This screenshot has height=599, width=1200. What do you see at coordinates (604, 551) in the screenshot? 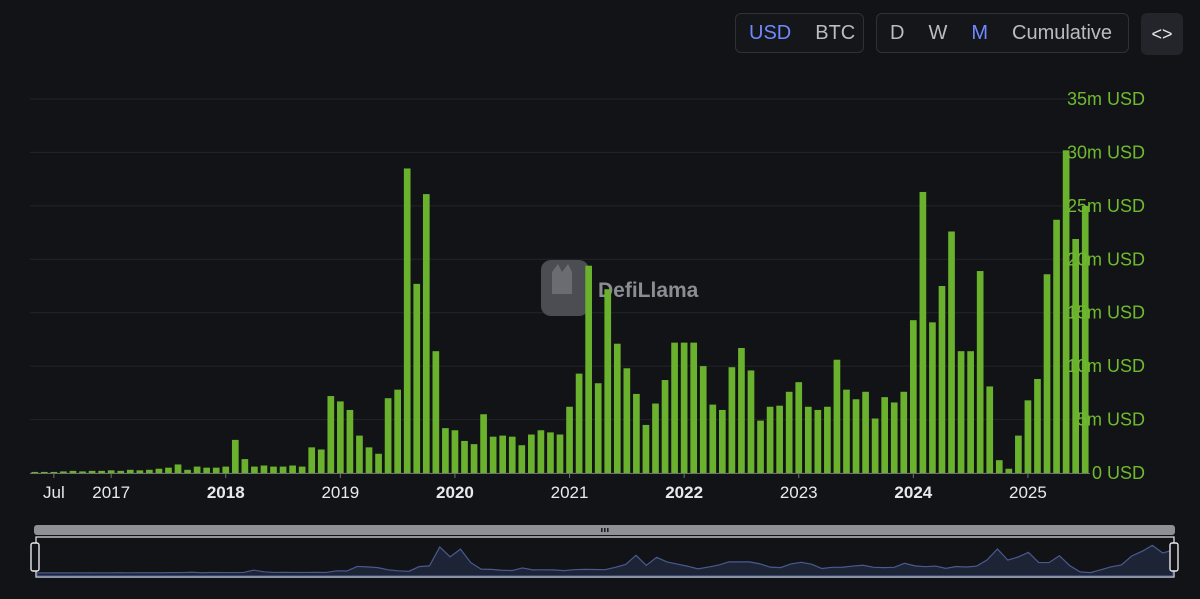
I see `zoom-brush` at bounding box center [604, 551].